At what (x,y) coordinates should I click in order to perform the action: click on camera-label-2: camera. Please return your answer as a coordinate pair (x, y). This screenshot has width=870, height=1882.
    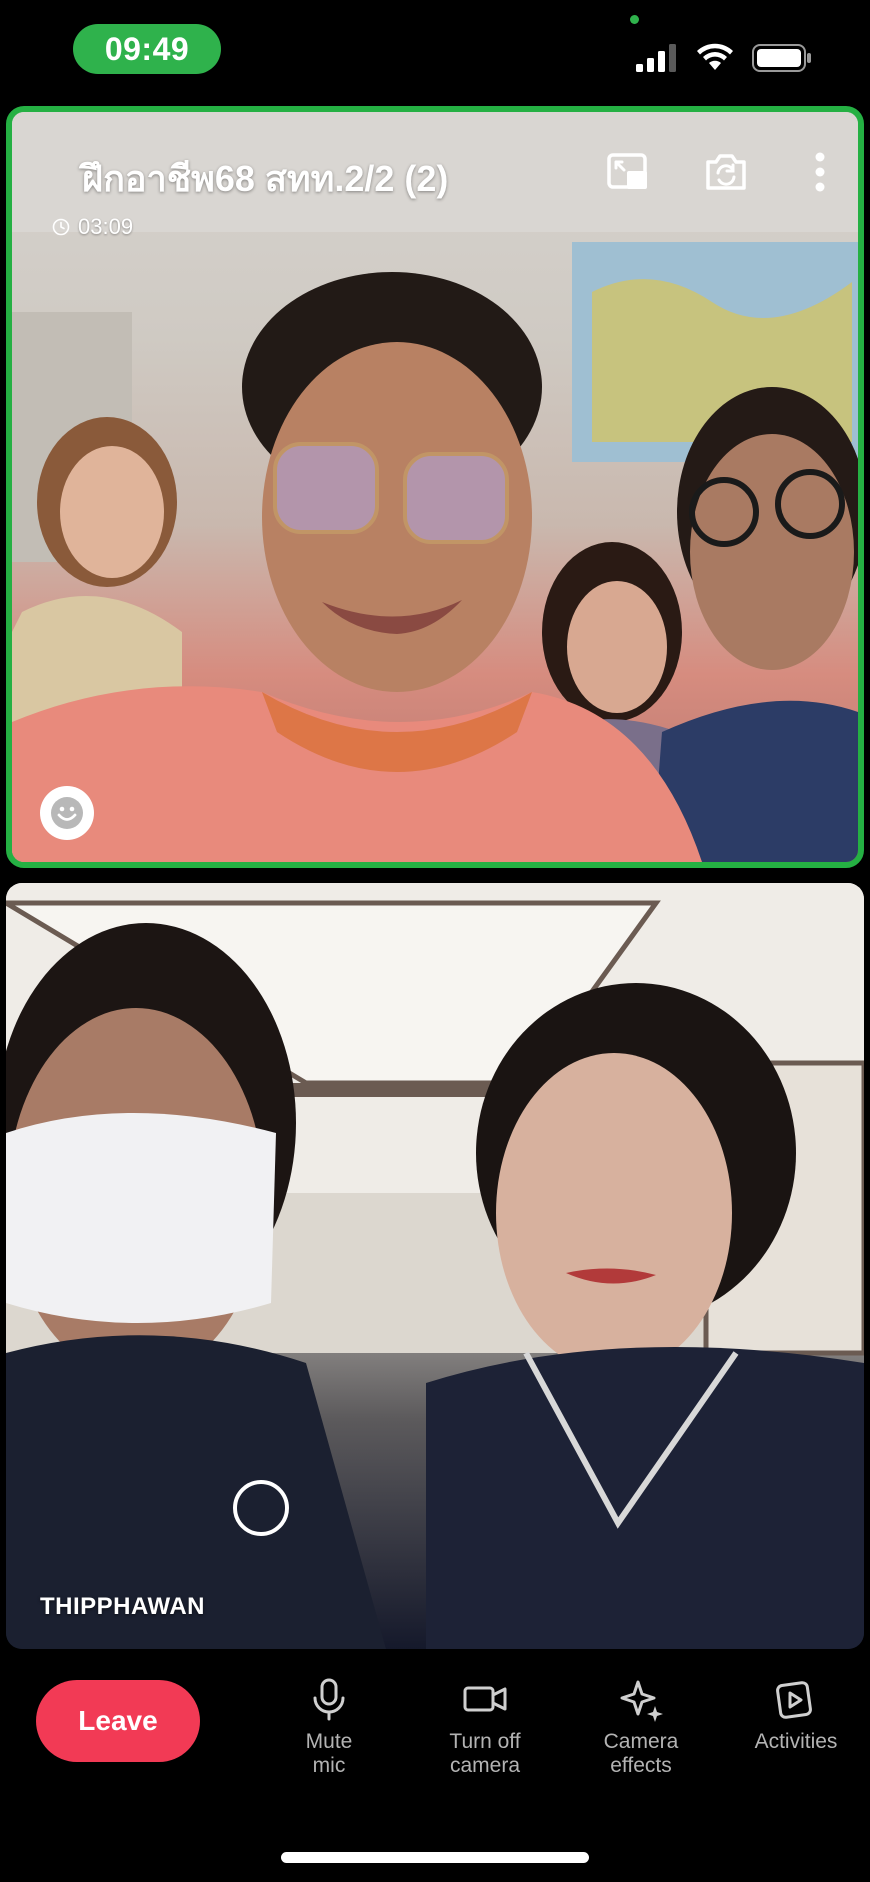
    Looking at the image, I should click on (485, 1765).